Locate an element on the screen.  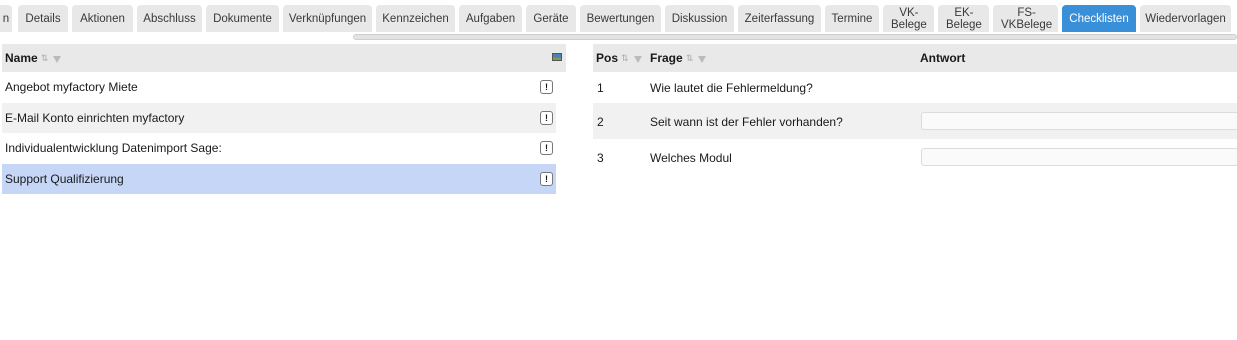
question-grid-header: Pos ⇅ Frage ⇅ Antwort is located at coordinates (915, 58).